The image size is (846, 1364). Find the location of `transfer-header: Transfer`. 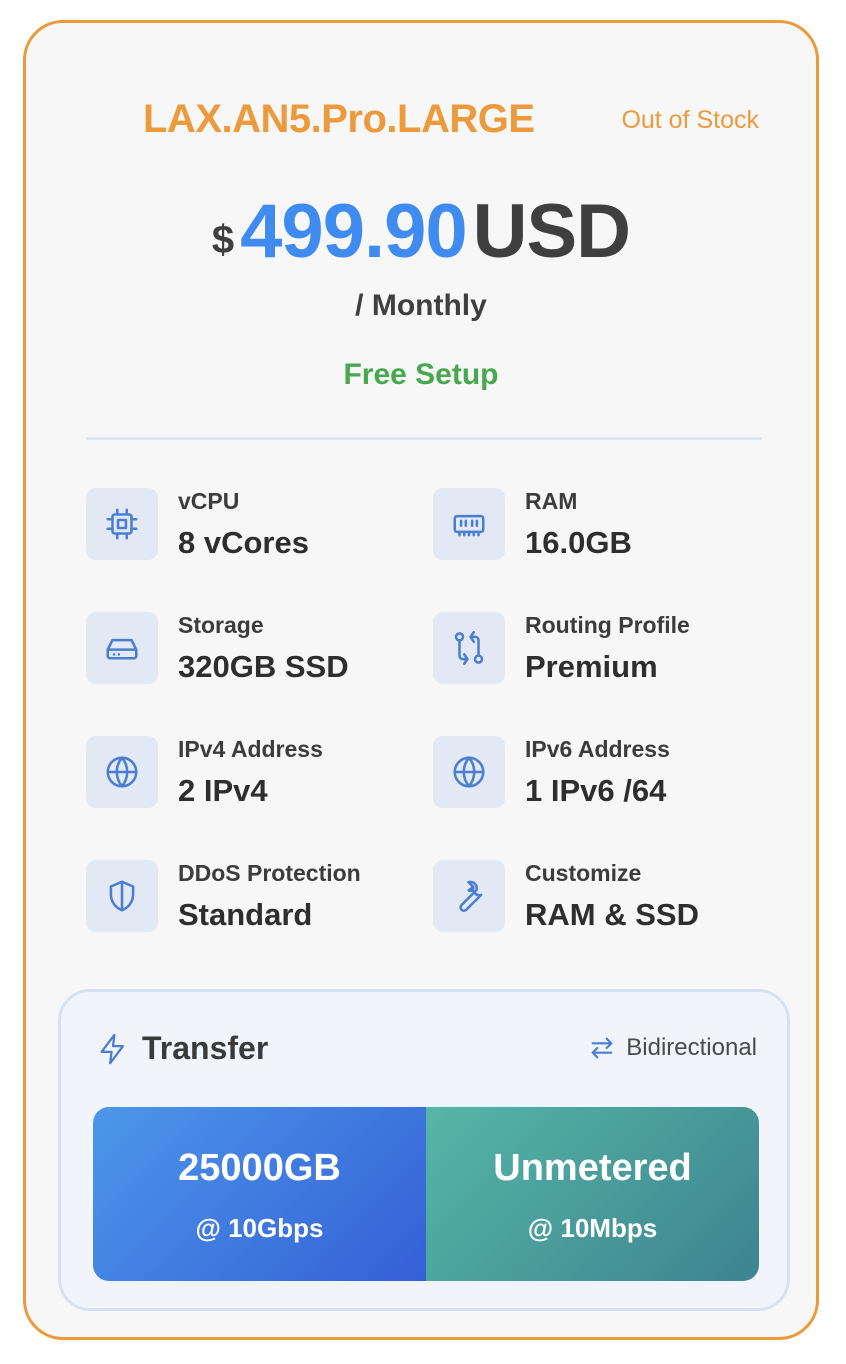

transfer-header: Transfer is located at coordinates (182, 1048).